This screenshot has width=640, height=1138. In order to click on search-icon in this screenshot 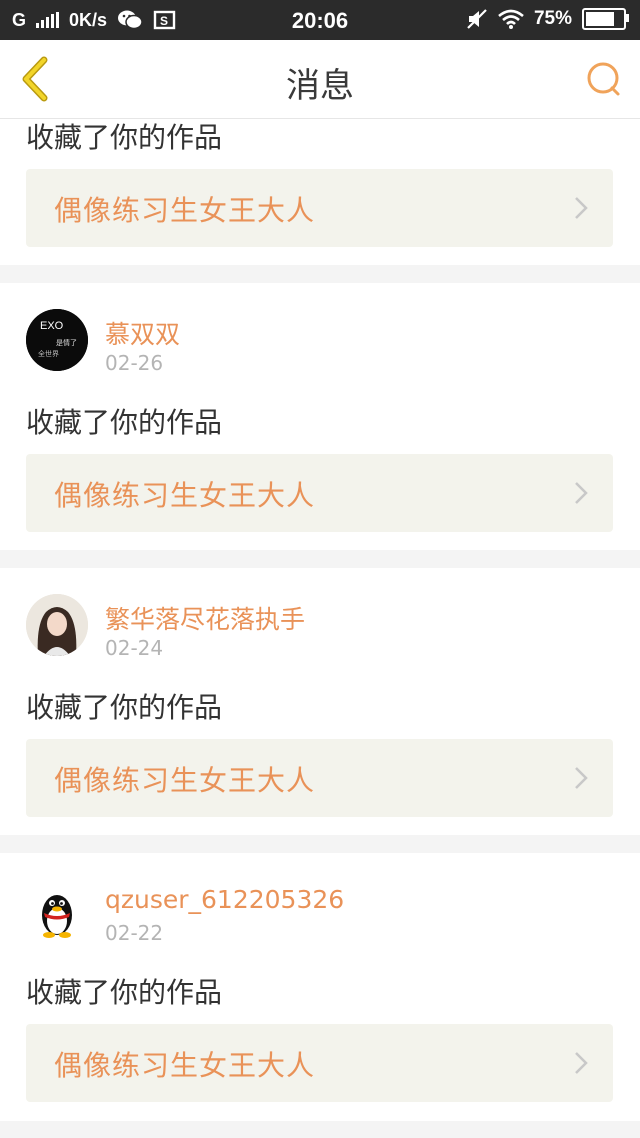, I will do `click(604, 80)`.